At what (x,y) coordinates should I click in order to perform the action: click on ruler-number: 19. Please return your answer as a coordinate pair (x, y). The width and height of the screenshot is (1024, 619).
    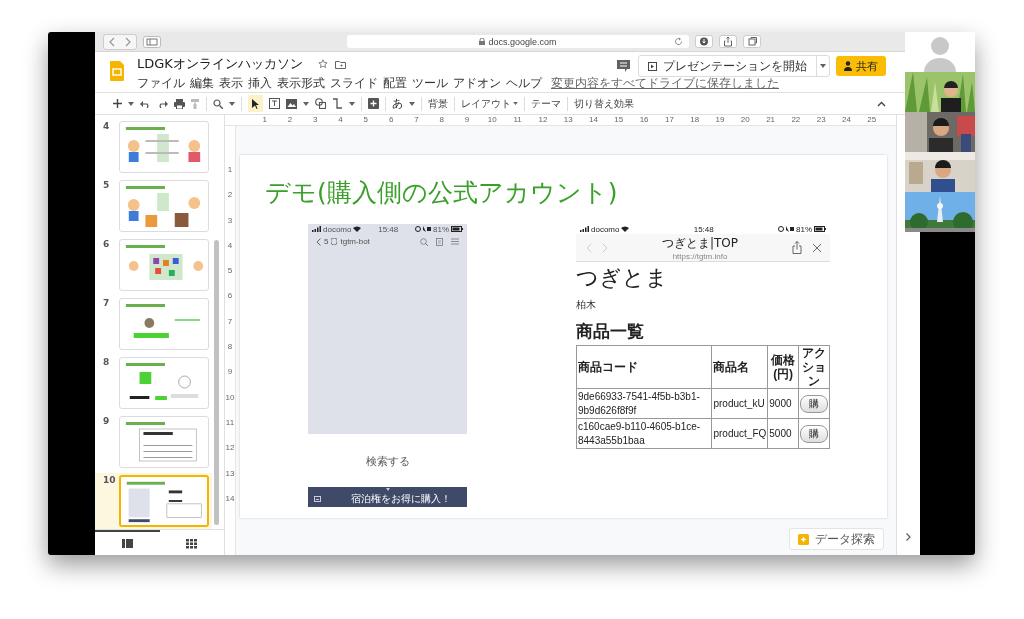
    Looking at the image, I should click on (720, 120).